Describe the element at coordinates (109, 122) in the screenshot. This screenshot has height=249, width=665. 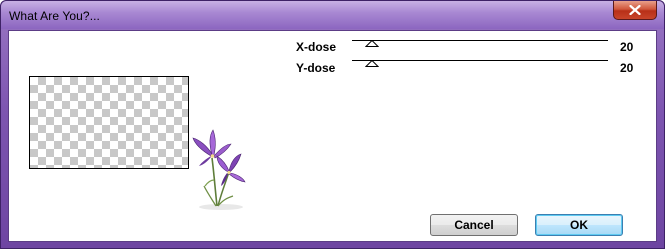
I see `preview-canvas` at that location.